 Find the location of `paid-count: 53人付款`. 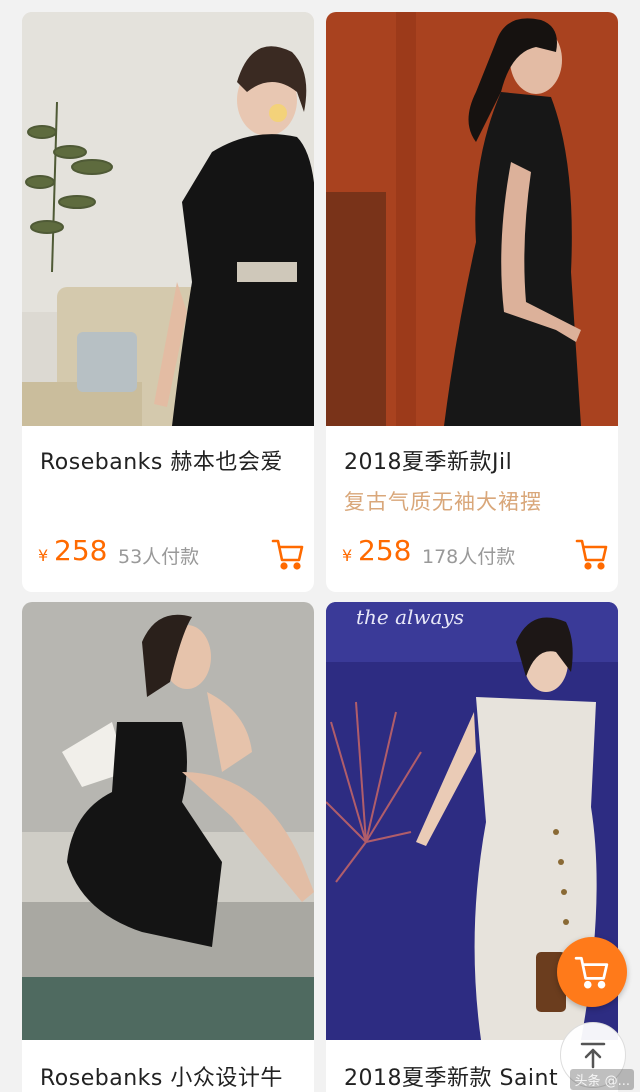

paid-count: 53人付款 is located at coordinates (159, 557).